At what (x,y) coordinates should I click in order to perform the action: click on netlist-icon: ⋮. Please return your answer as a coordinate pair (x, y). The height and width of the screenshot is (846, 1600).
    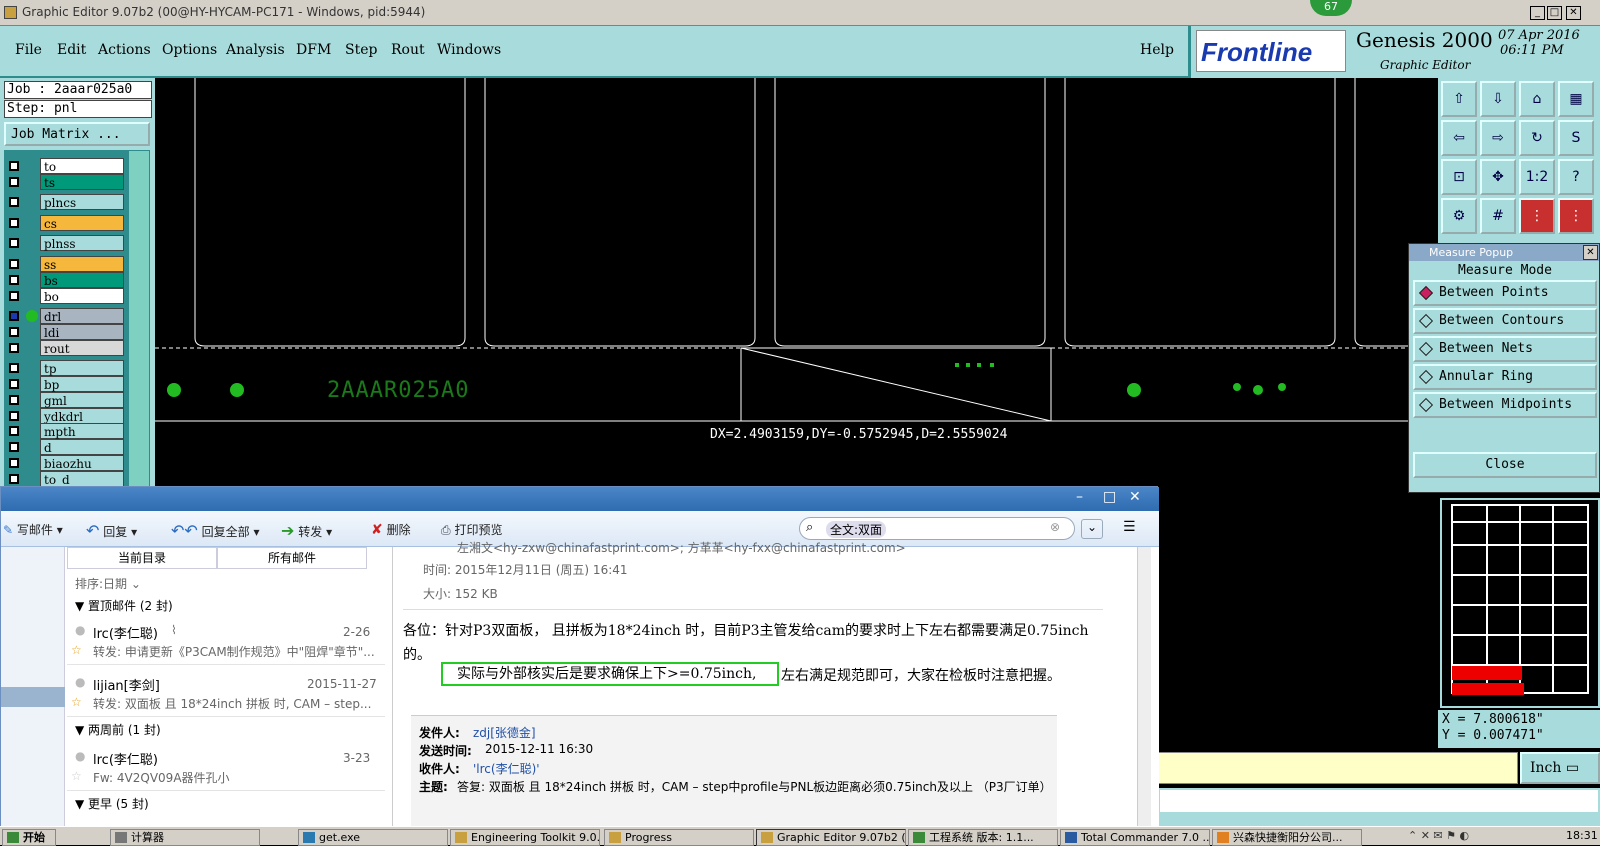
    Looking at the image, I should click on (1576, 216).